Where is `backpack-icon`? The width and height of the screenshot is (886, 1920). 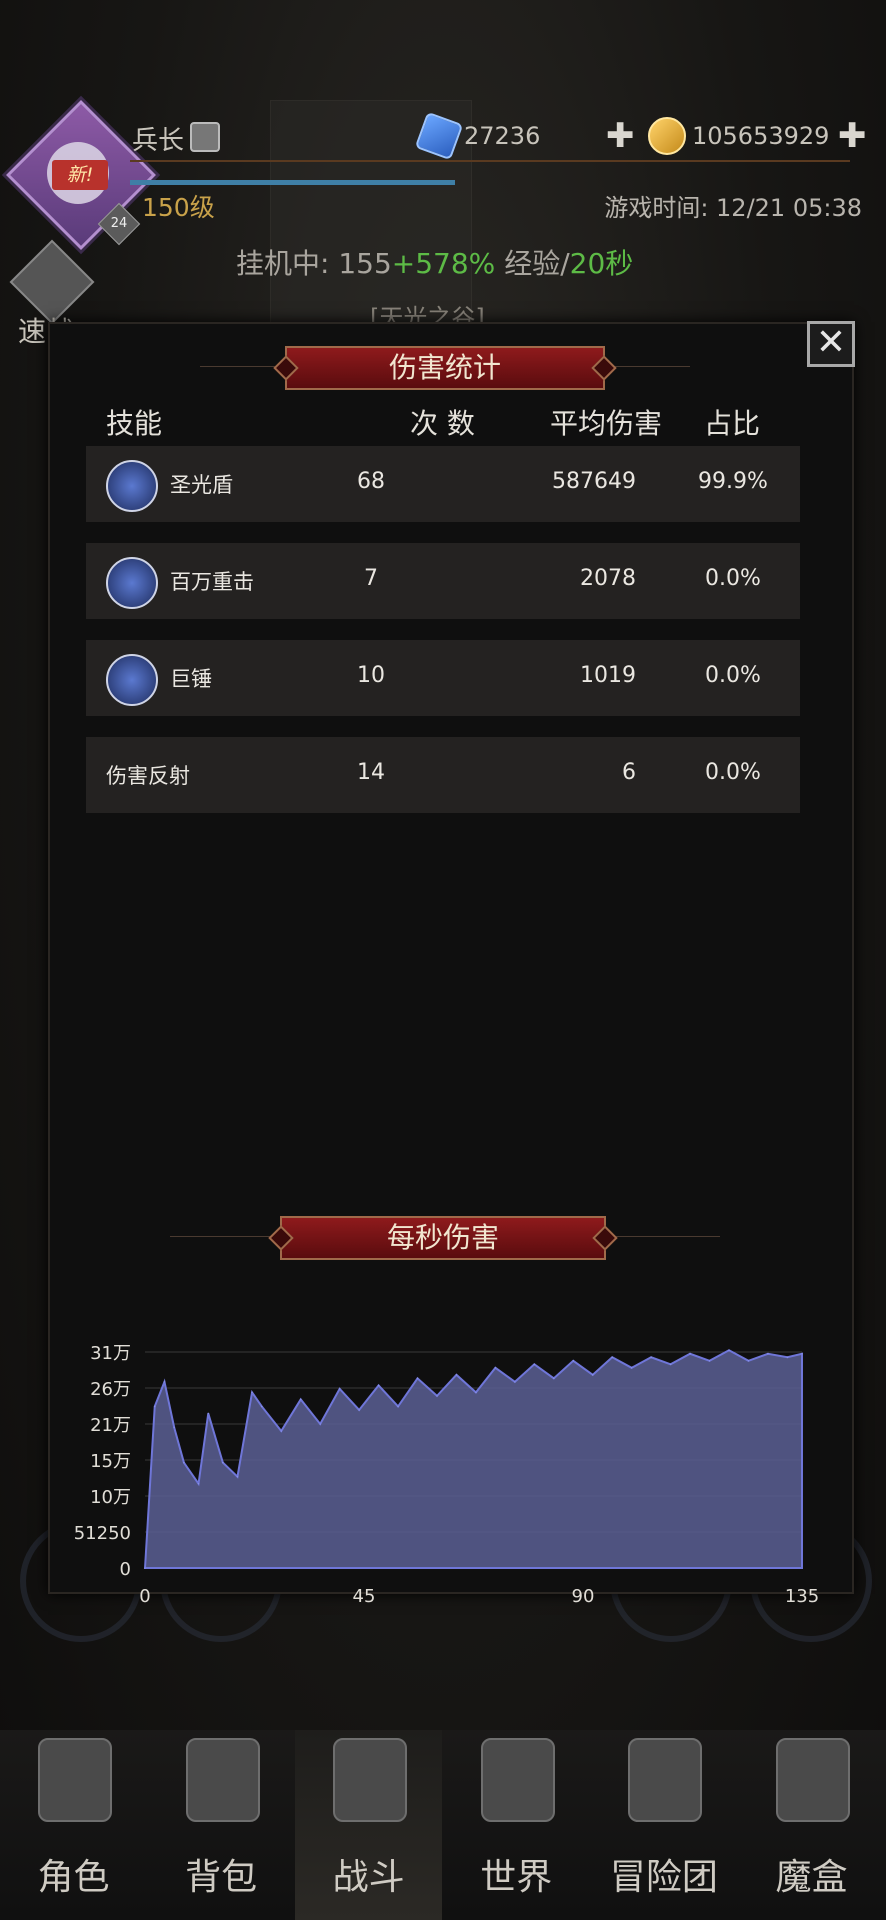 backpack-icon is located at coordinates (222, 1780).